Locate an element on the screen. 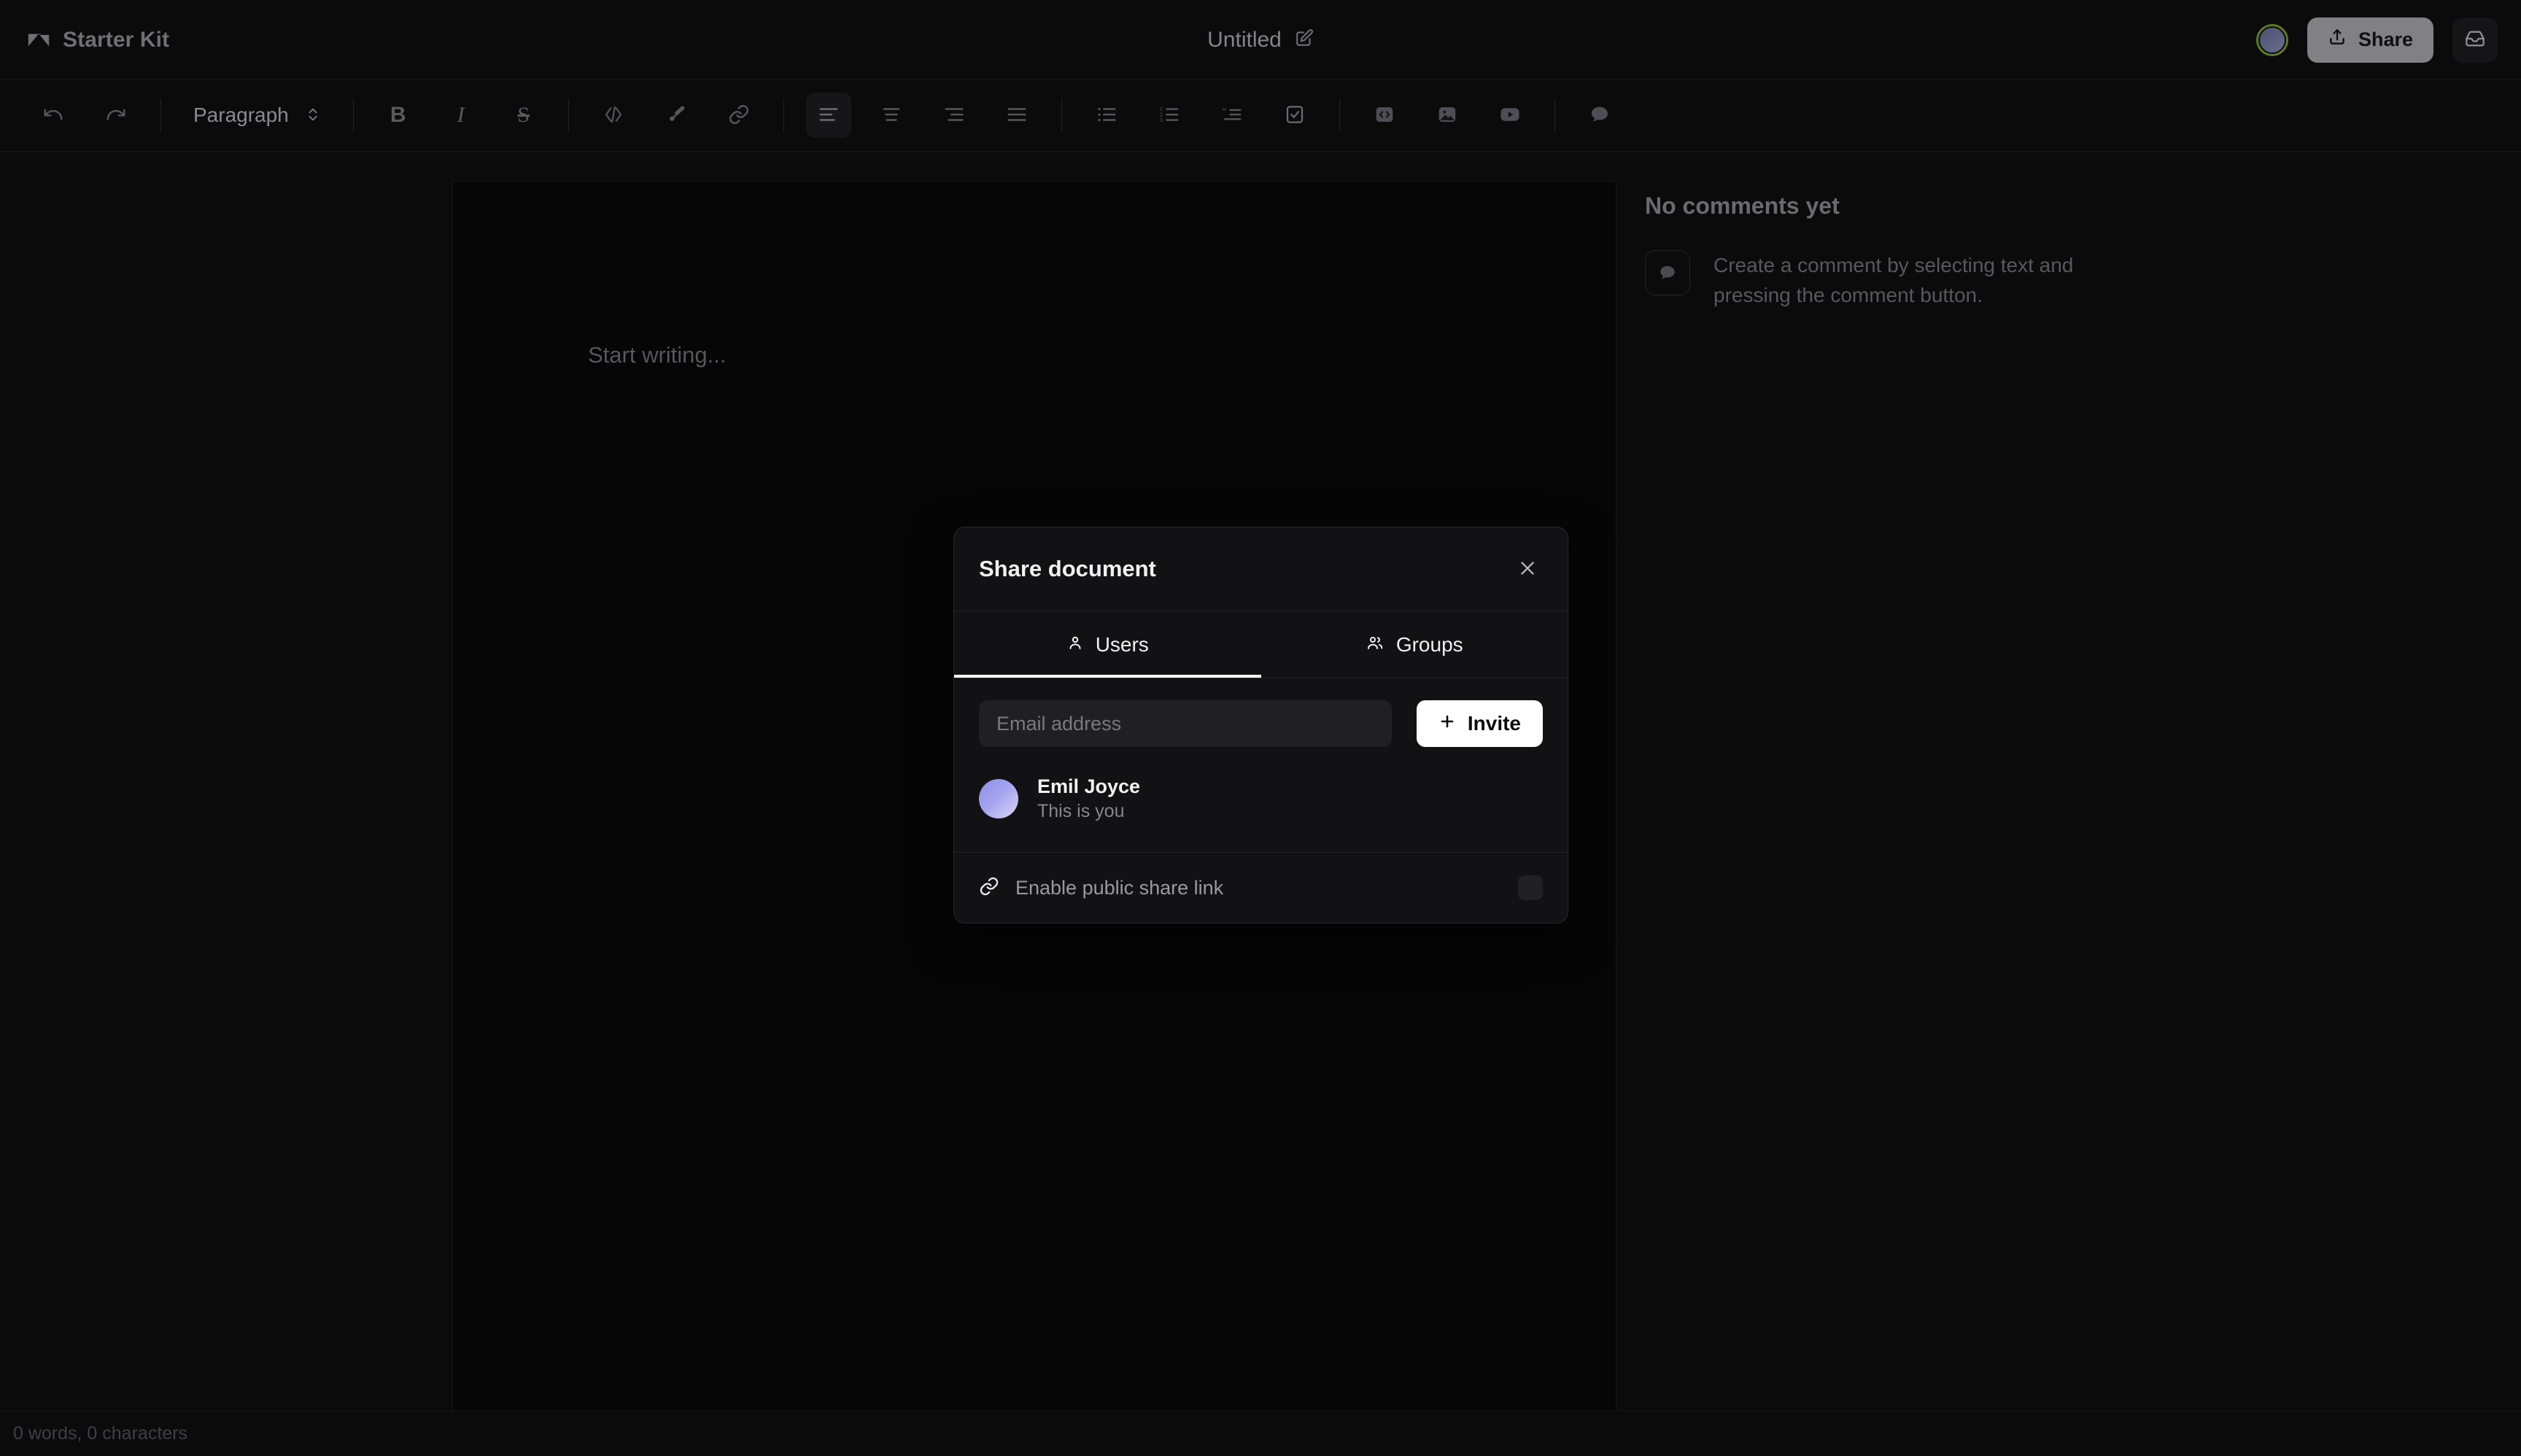 This screenshot has width=2521, height=1456. public-share-link-row: Enable public share link is located at coordinates (1261, 888).